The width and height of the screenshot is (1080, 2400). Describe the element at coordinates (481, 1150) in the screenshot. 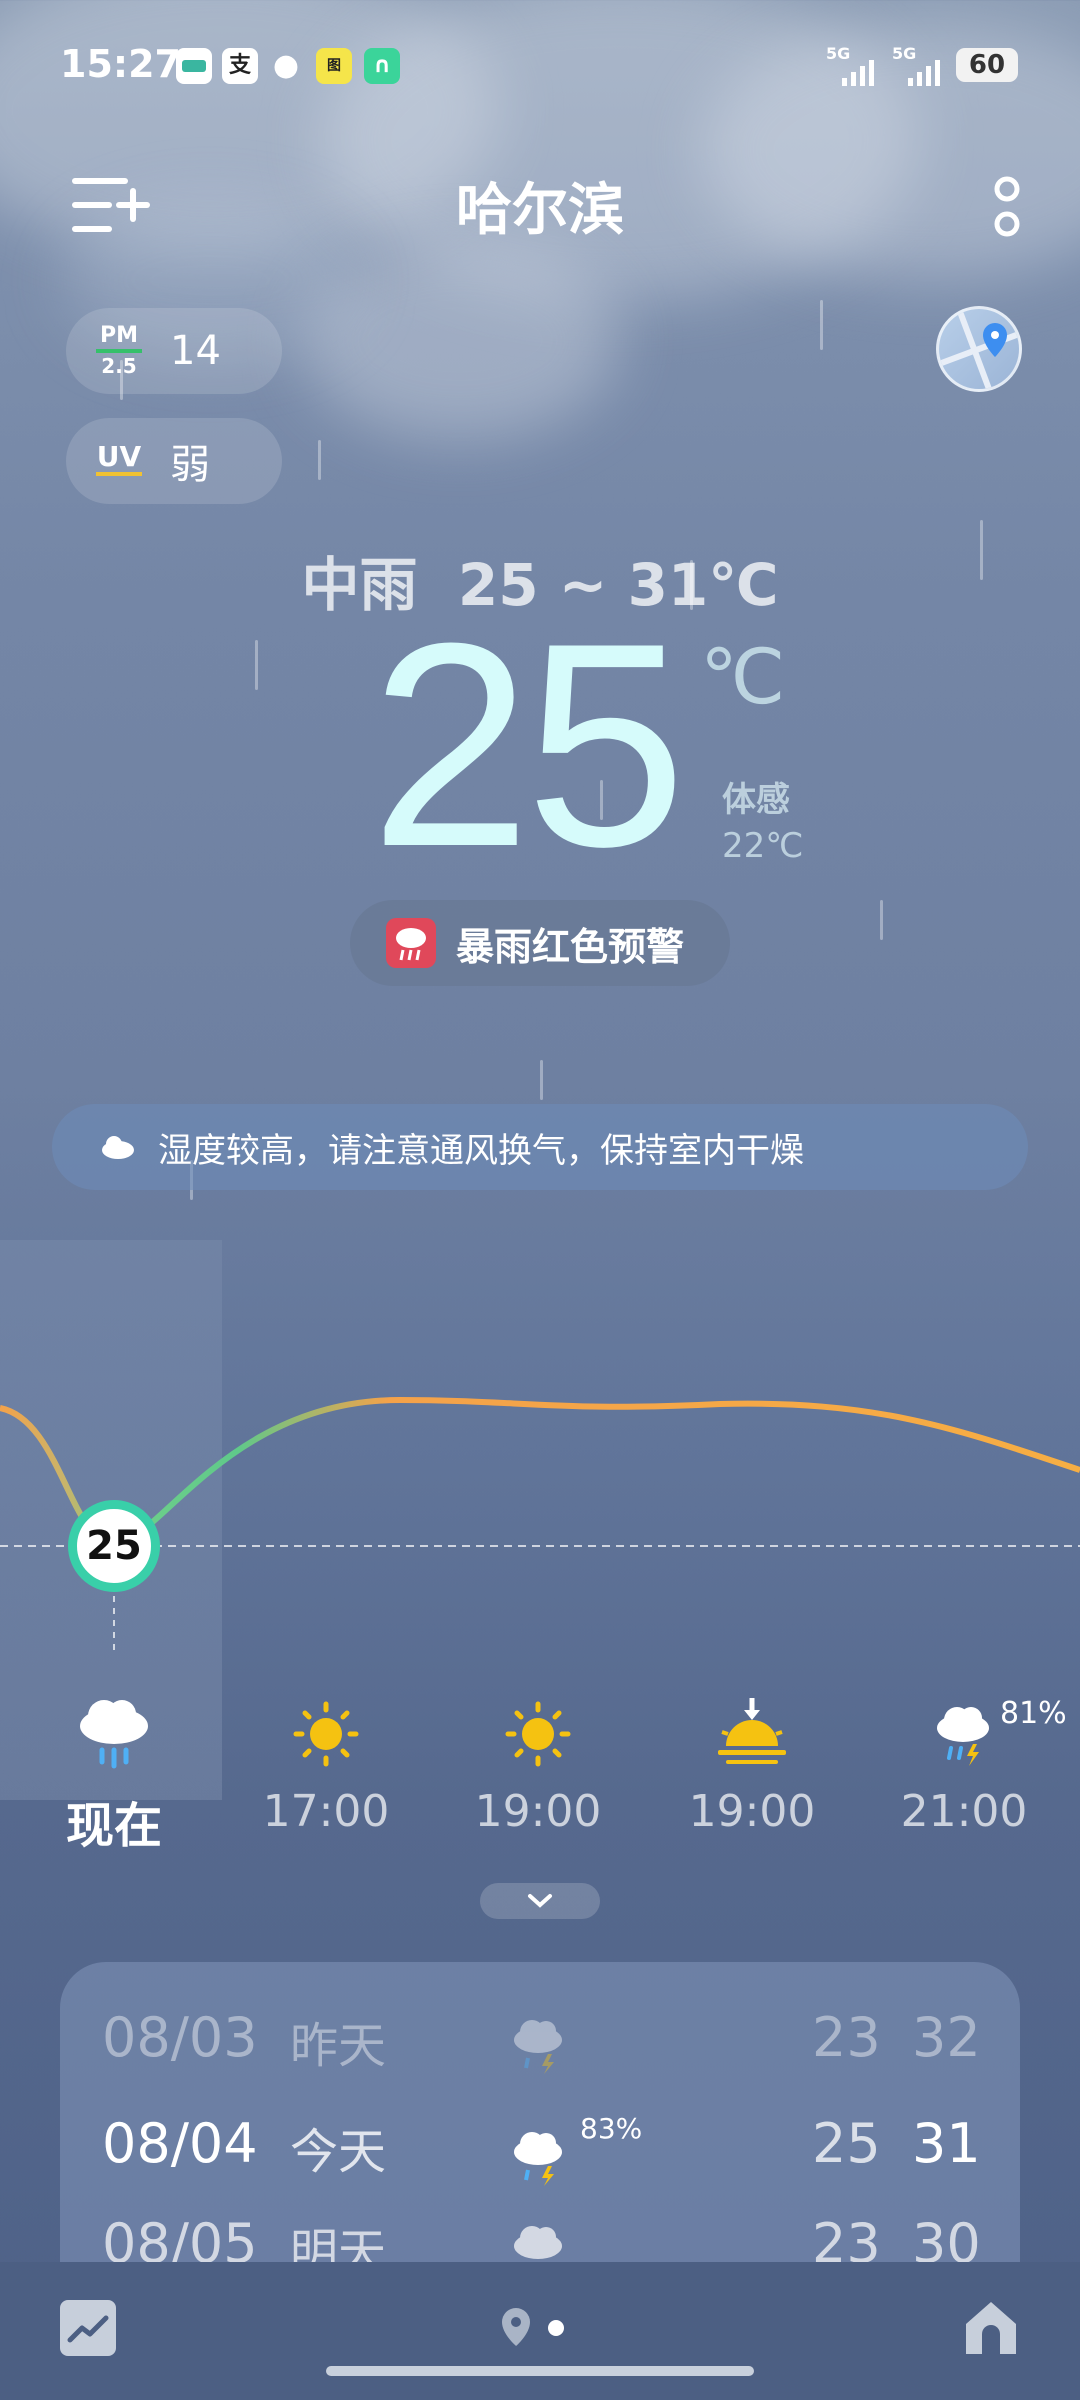

I see `tip-text: 湿度较高，请注意通风换气，保持室内干燥` at that location.